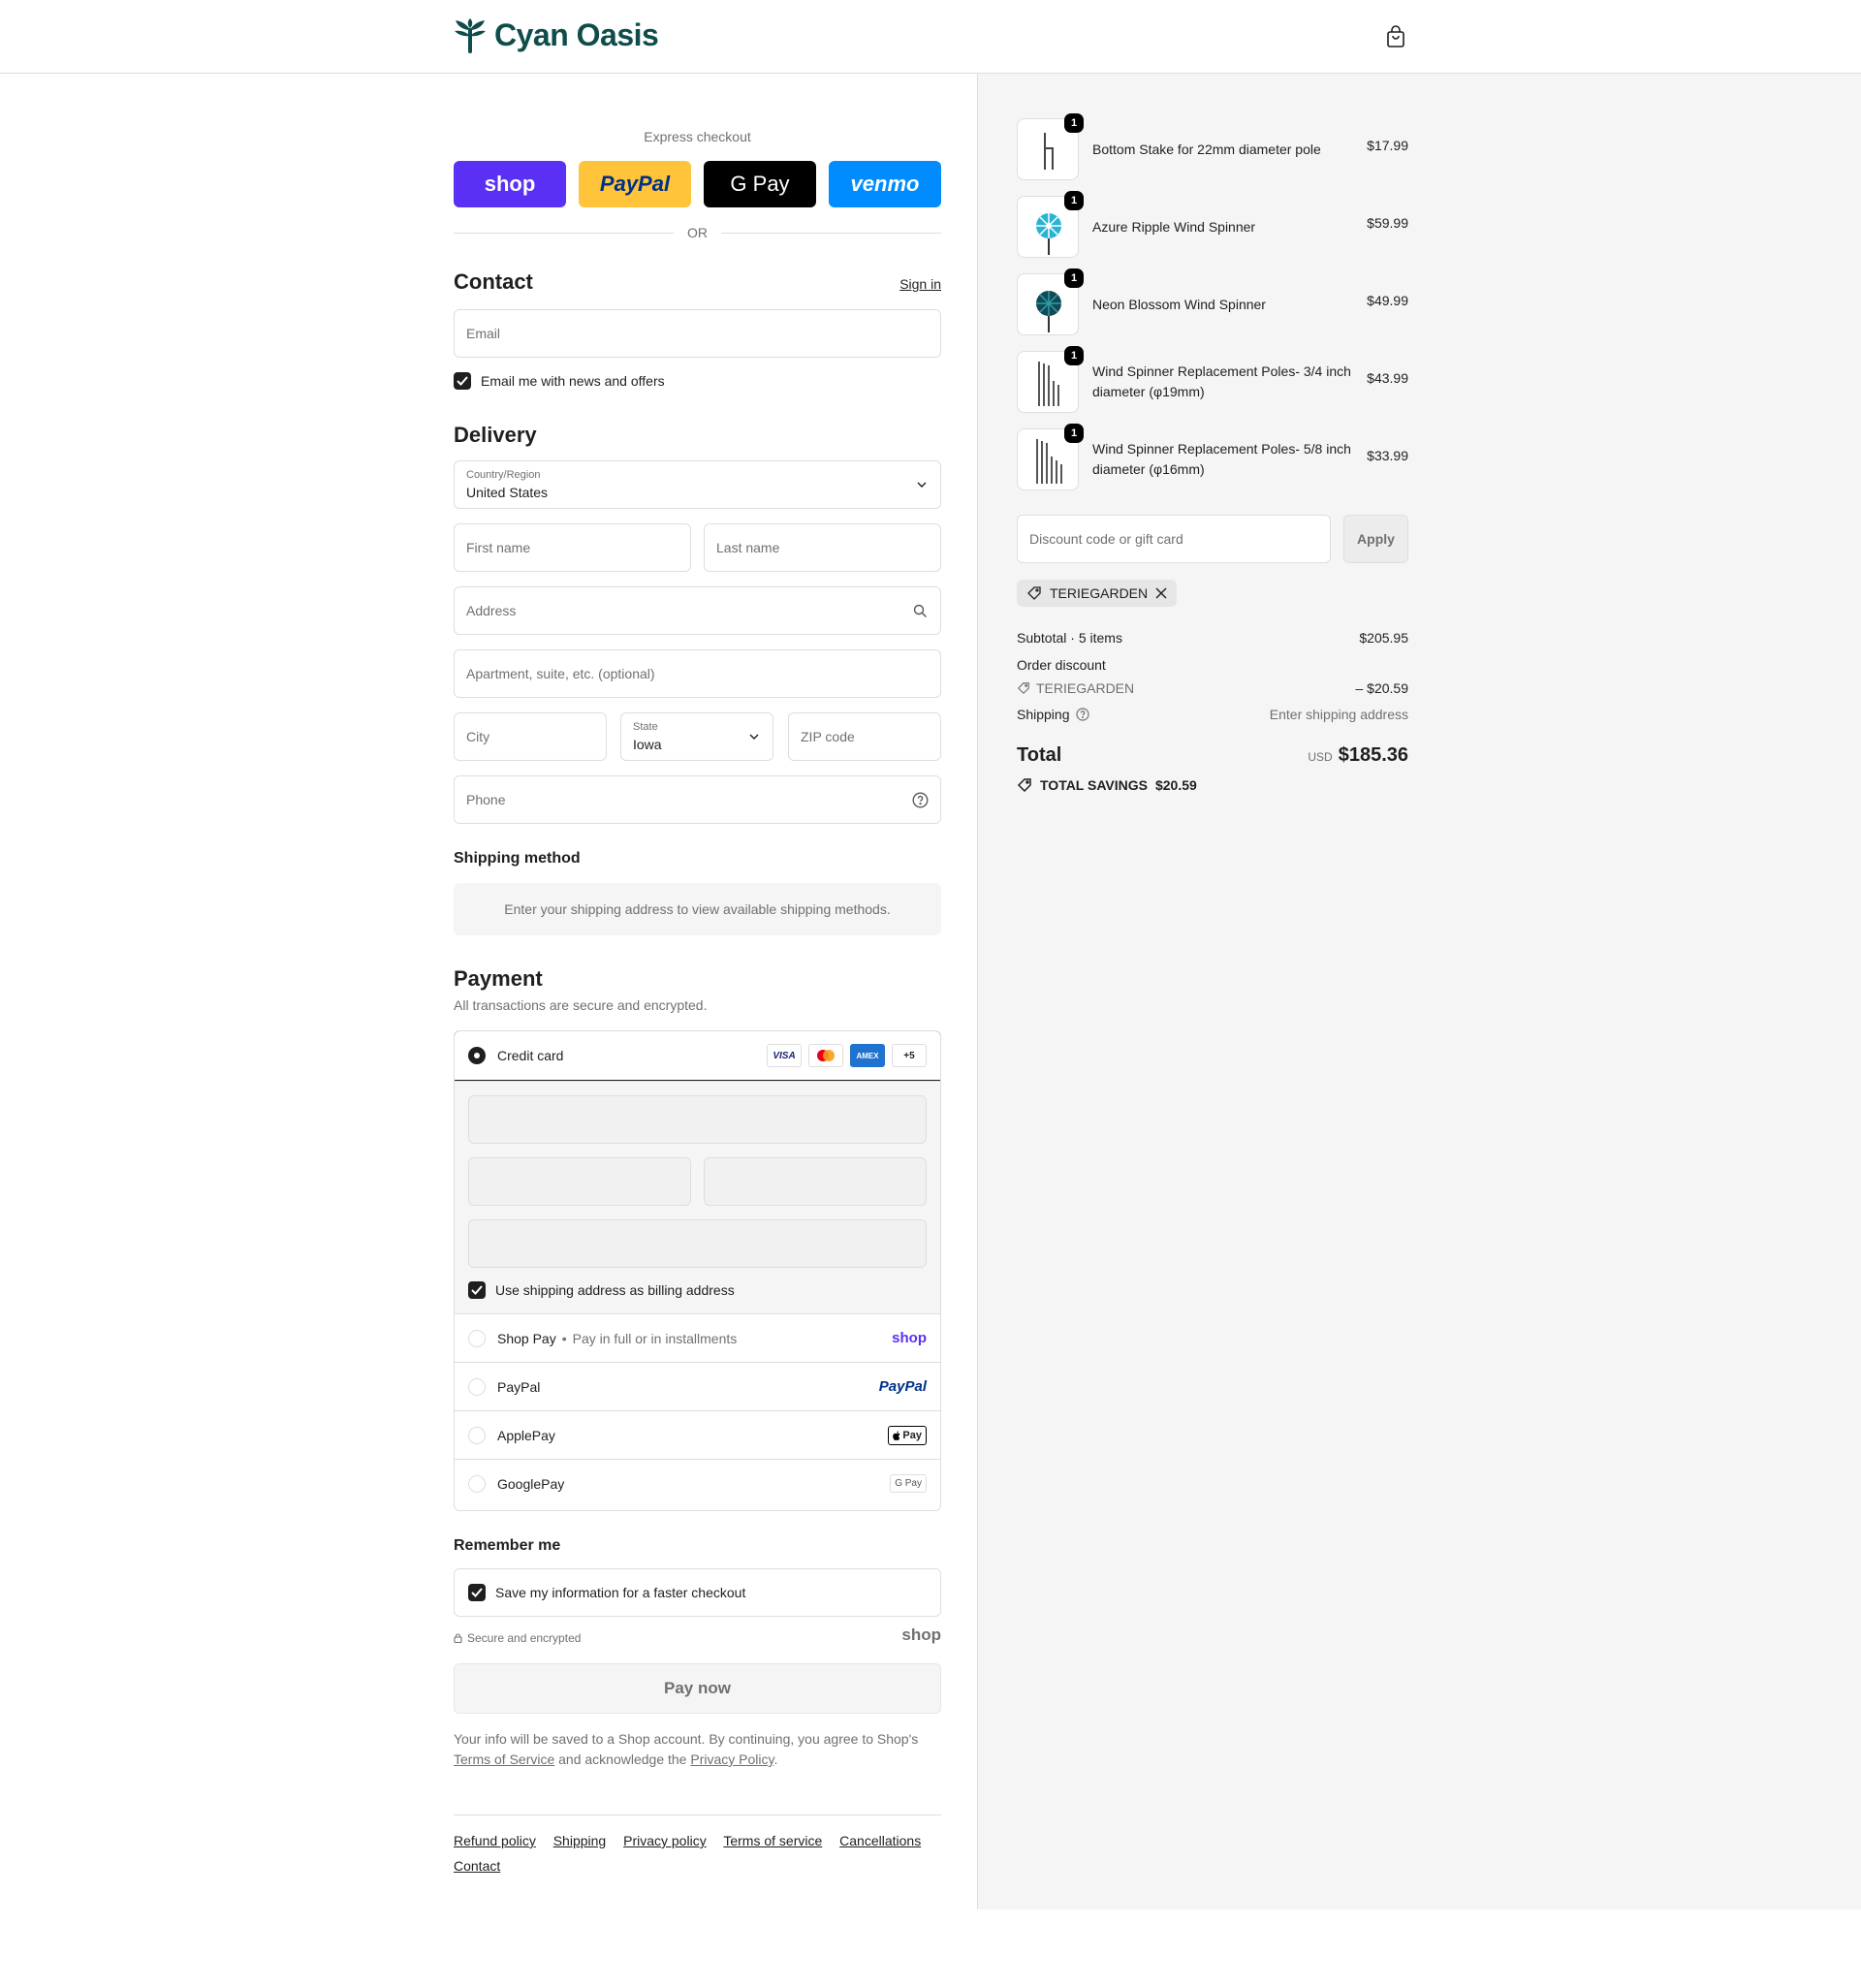 The height and width of the screenshot is (1988, 1861). Describe the element at coordinates (697, 1483) in the screenshot. I see `googlepay-option: GooglePay G Pay` at that location.